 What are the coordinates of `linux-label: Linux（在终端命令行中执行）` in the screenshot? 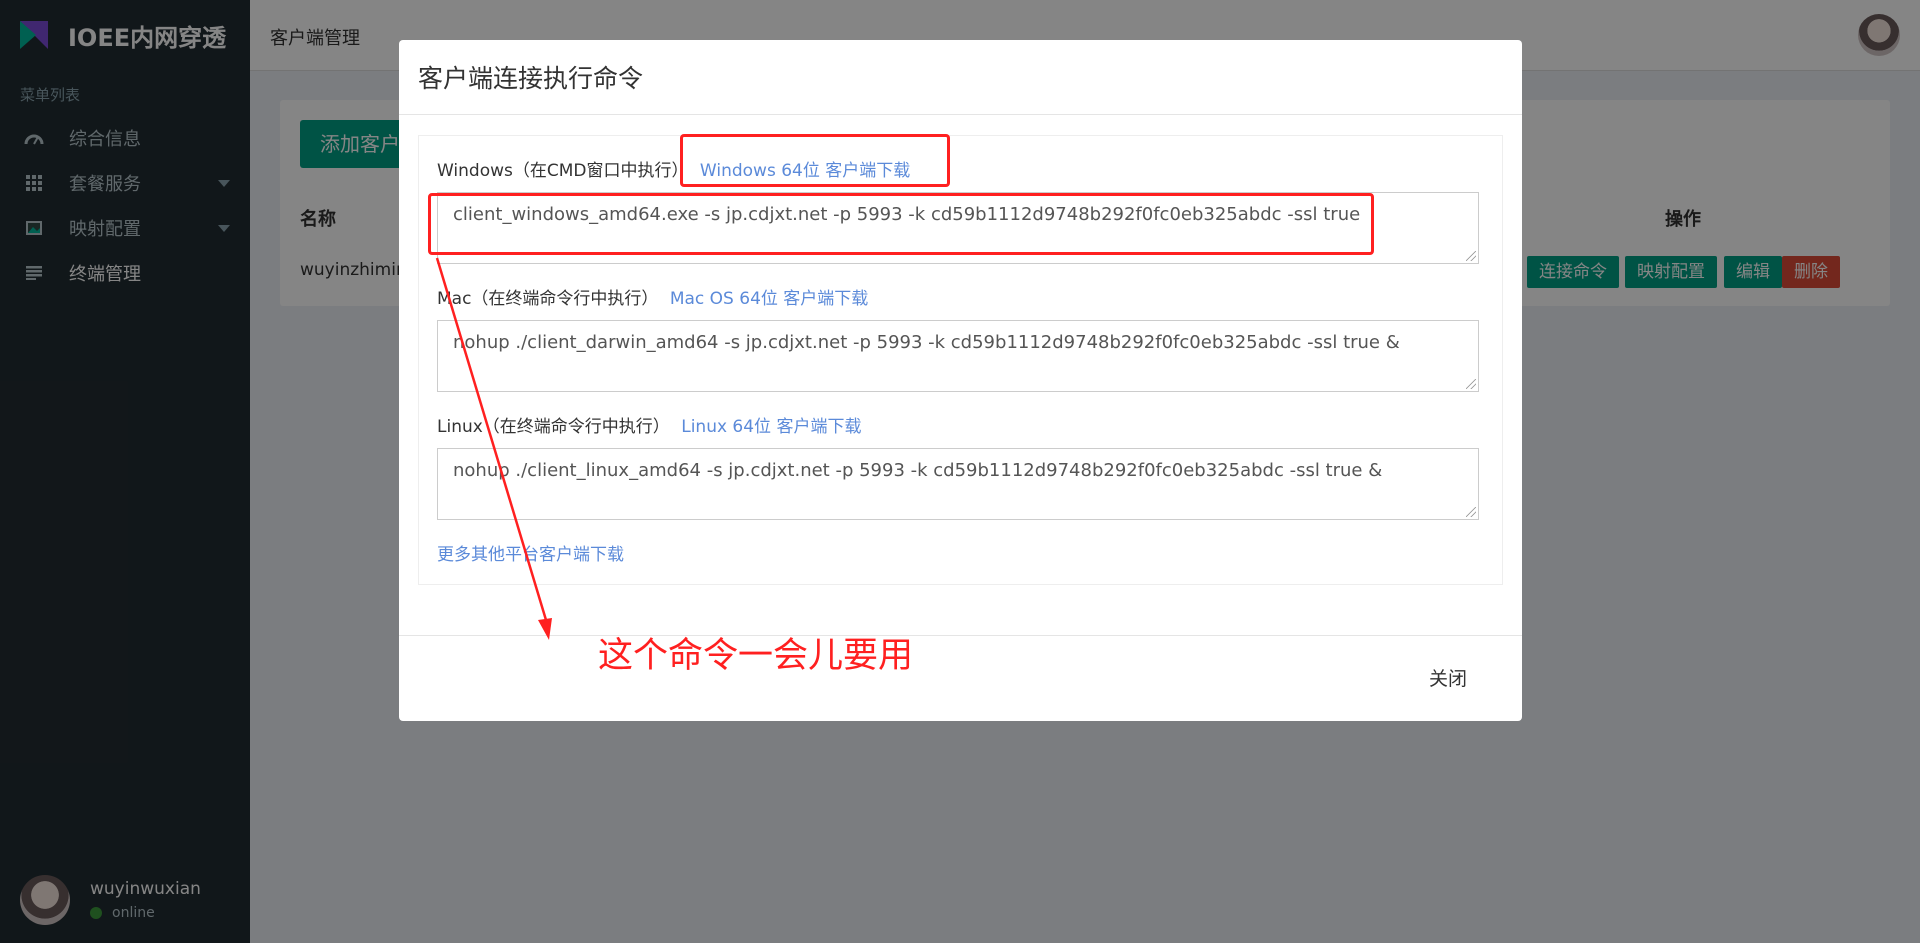 It's located at (553, 427).